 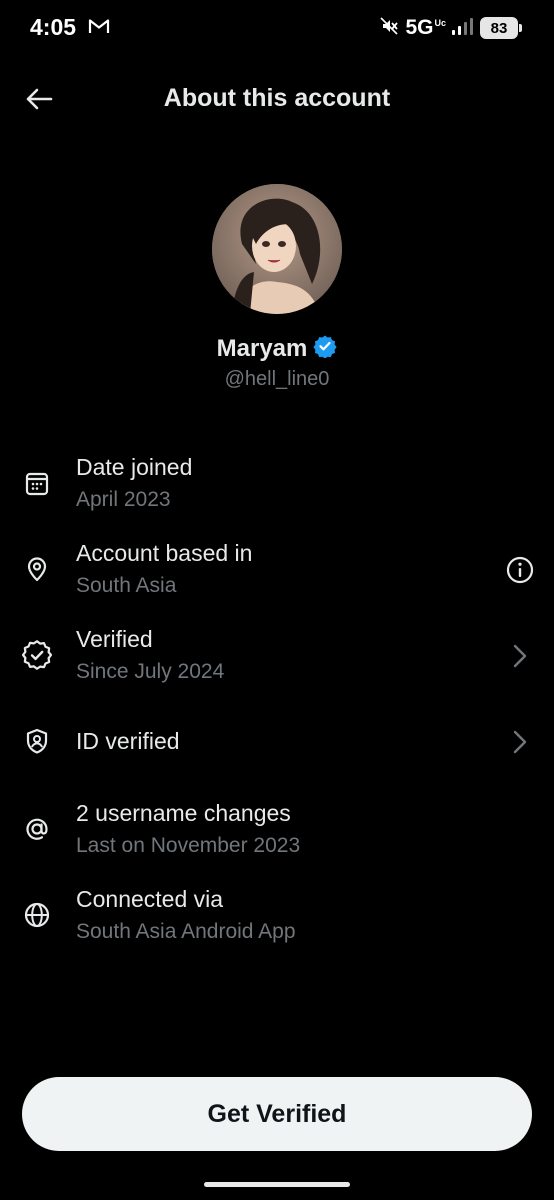 I want to click on page-title: About this account, so click(x=277, y=98).